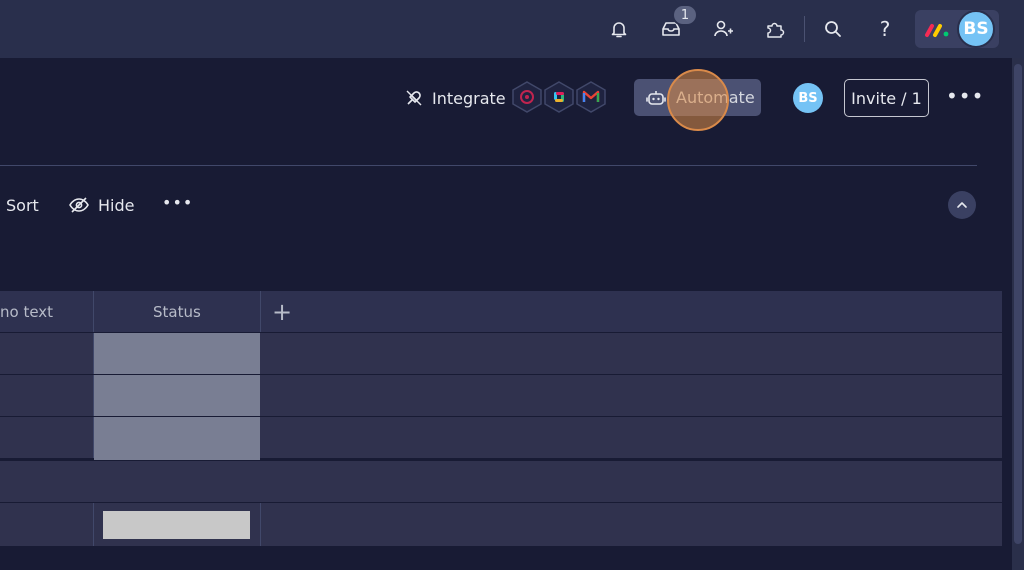 Image resolution: width=1024 pixels, height=570 pixels. I want to click on search-icon, so click(833, 29).